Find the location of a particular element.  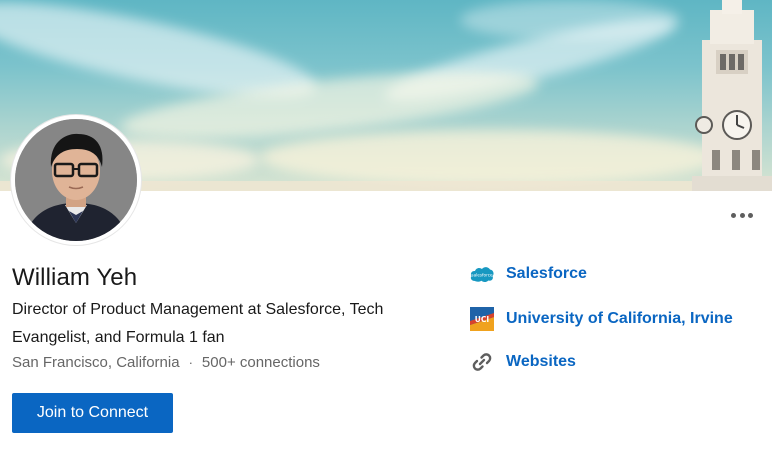

link-websites: Websites is located at coordinates (523, 362).